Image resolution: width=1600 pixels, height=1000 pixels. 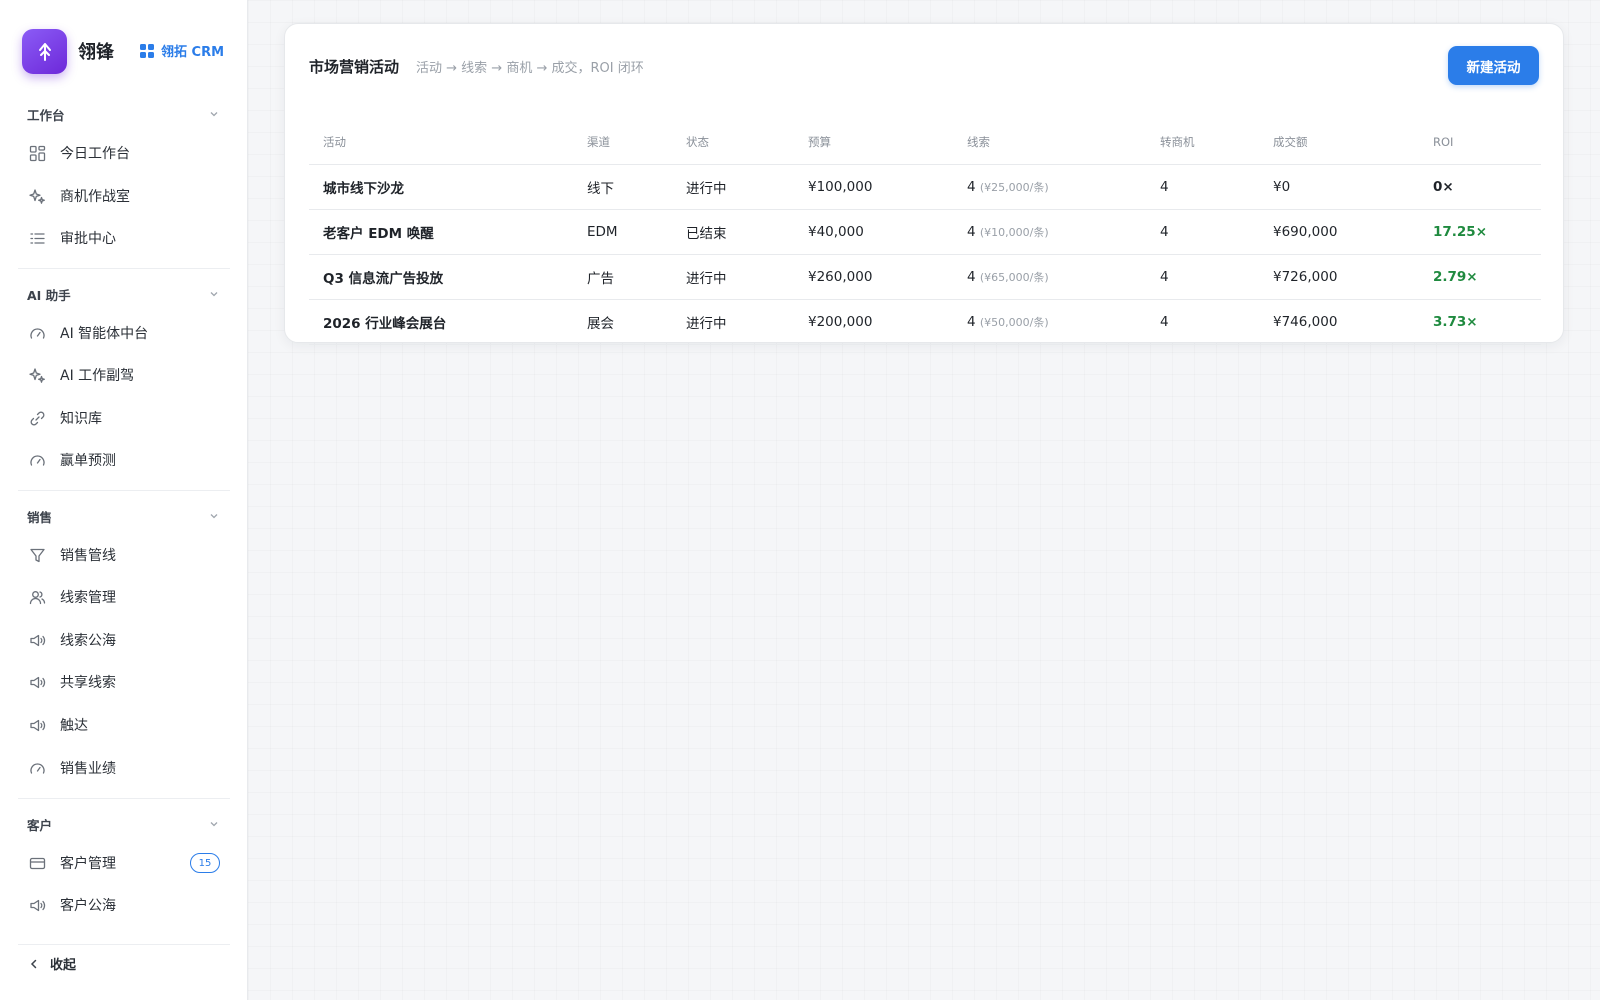 What do you see at coordinates (46, 115) in the screenshot?
I see `group-title: 工作台` at bounding box center [46, 115].